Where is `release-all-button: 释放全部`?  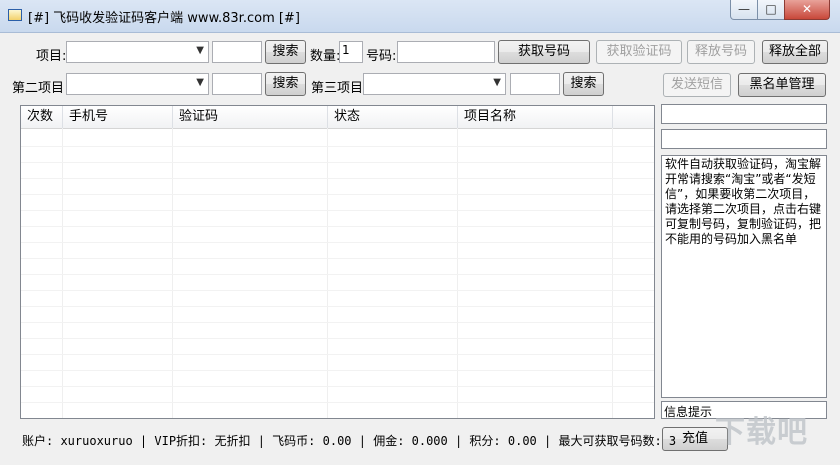
release-all-button: 释放全部 is located at coordinates (795, 52).